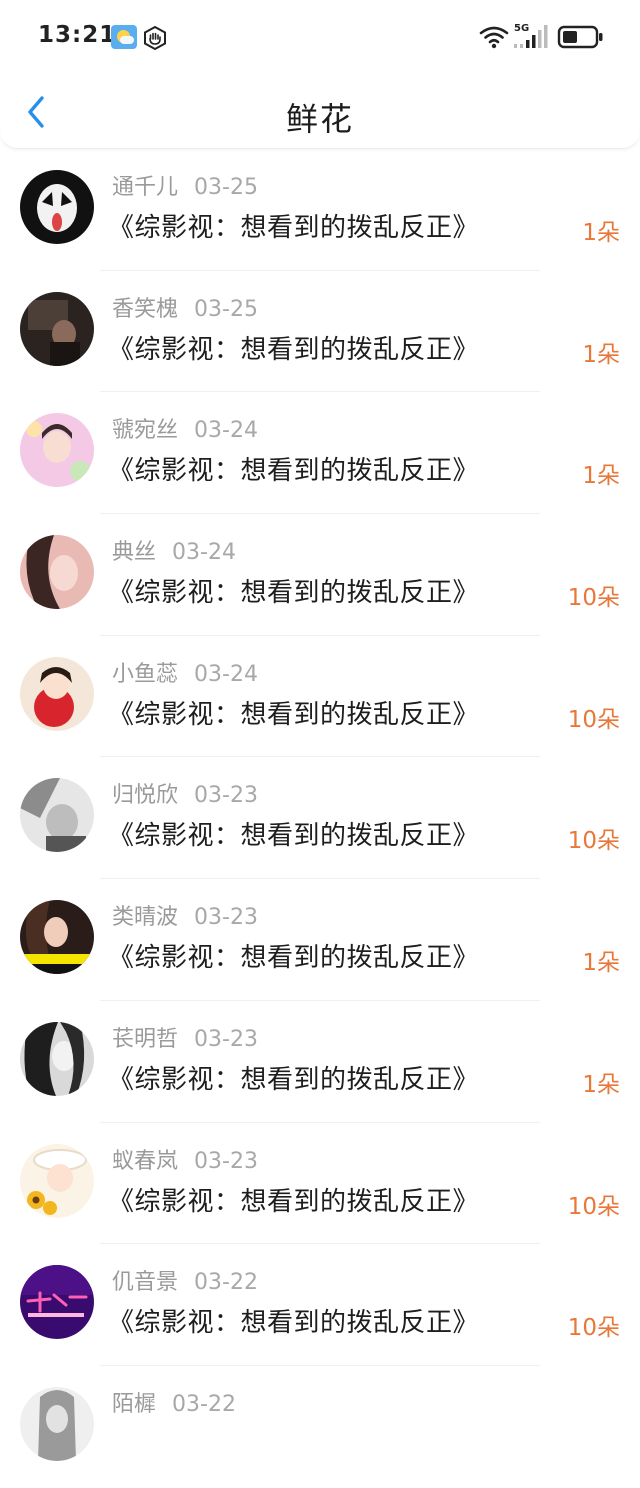 This screenshot has height=1488, width=640. I want to click on list-item: 蚁春岚 03-23 《综影视：想看到的拨乱反正》 10朵, so click(320, 1184).